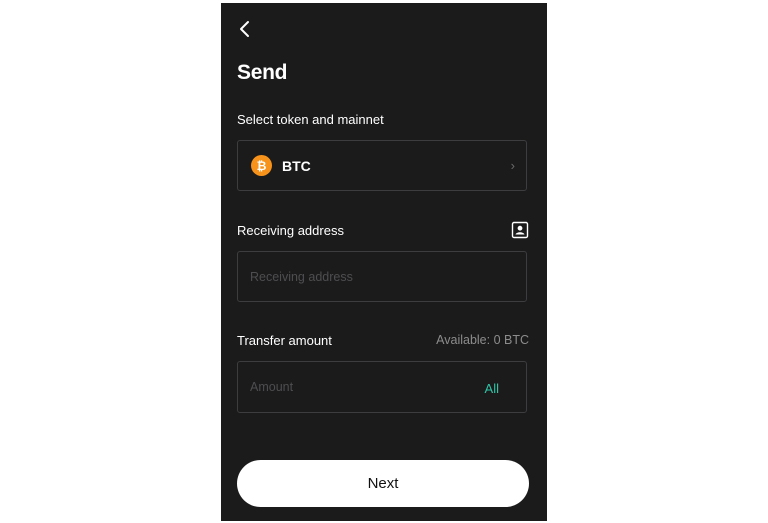  Describe the element at coordinates (290, 230) in the screenshot. I see `address-section-label: Receiving address` at that location.